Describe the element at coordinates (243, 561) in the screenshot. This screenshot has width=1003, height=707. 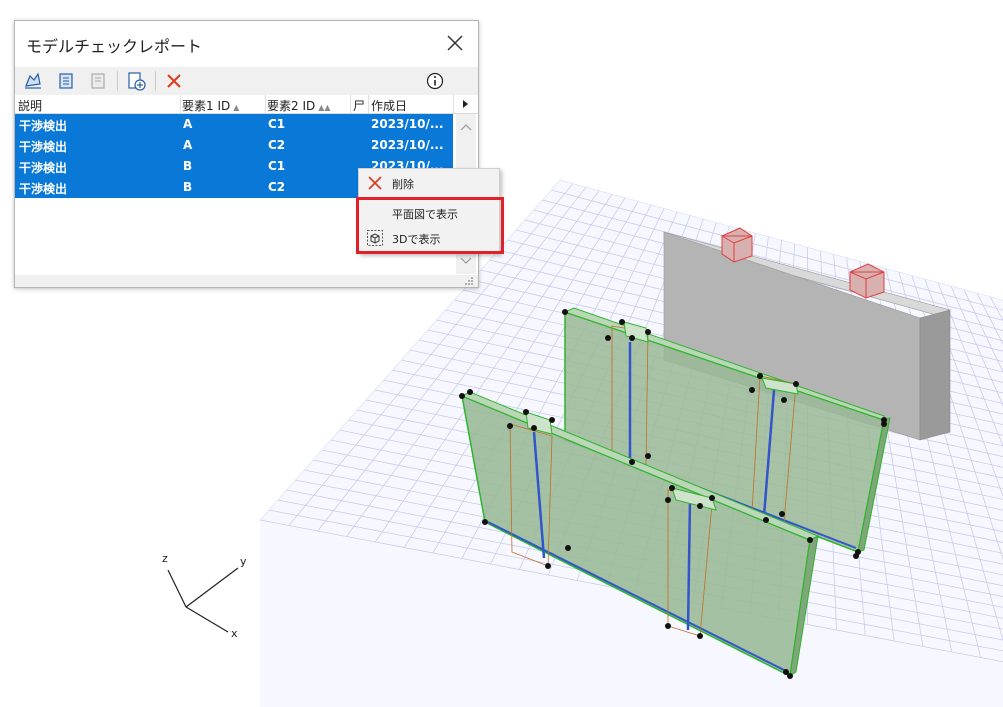
I see `axis-label-y: y` at that location.